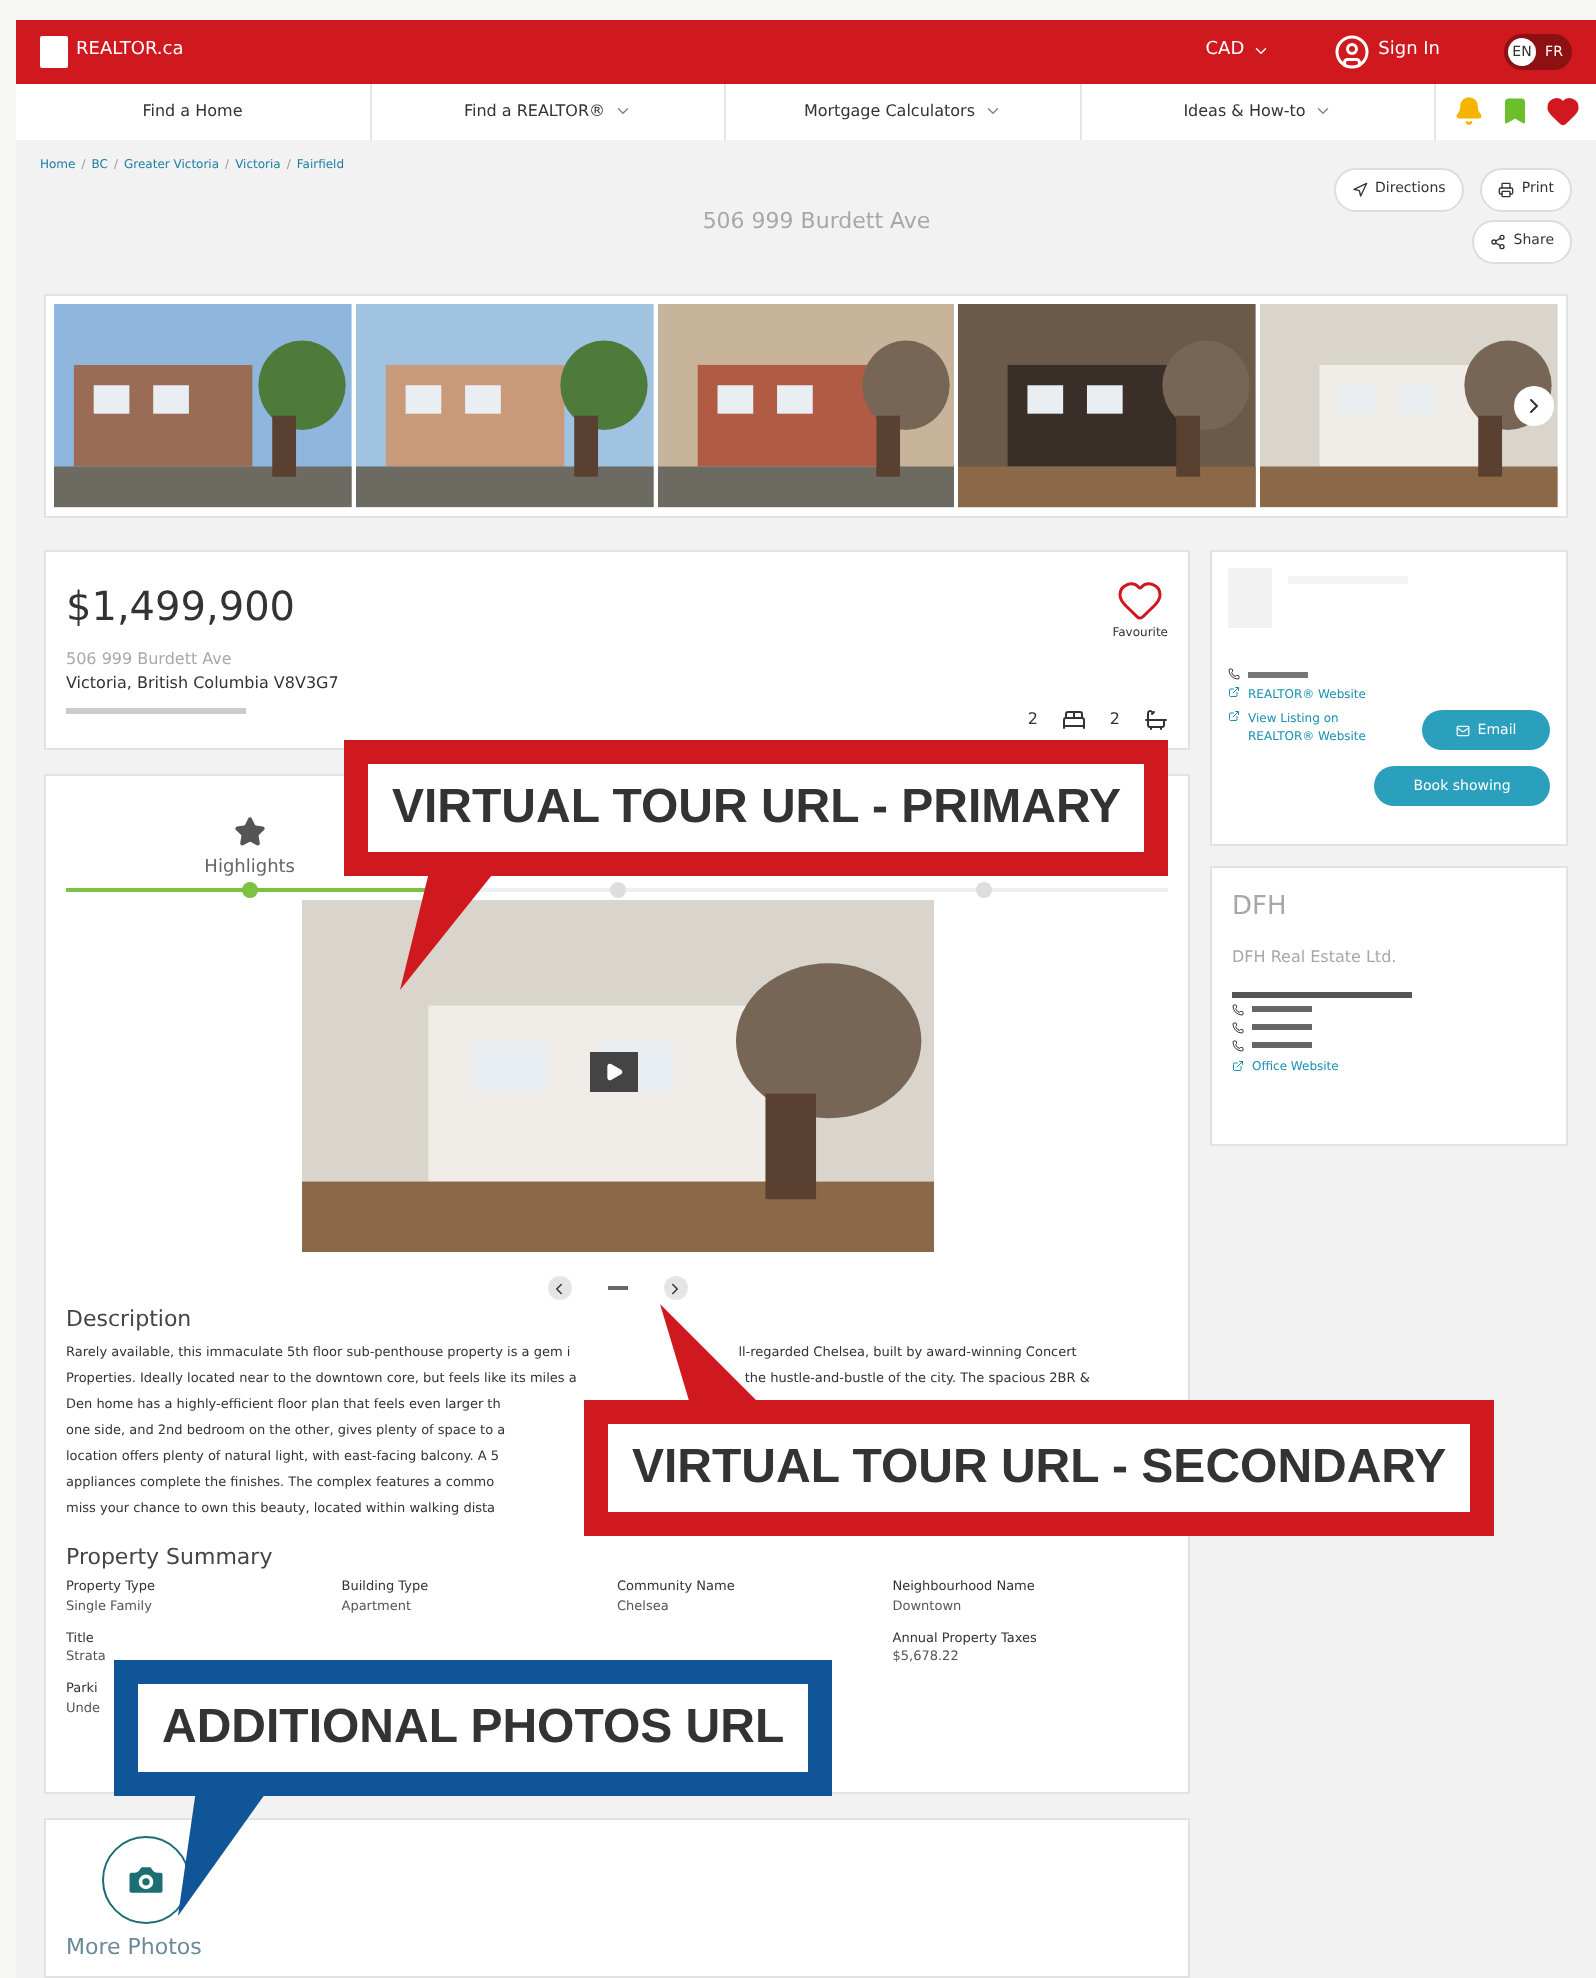 Image resolution: width=1596 pixels, height=1978 pixels. I want to click on brokerage-logo: DFH, so click(1259, 908).